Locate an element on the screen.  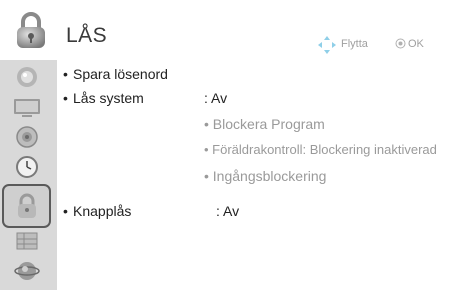
sidebar-item-time is located at coordinates (27, 167).